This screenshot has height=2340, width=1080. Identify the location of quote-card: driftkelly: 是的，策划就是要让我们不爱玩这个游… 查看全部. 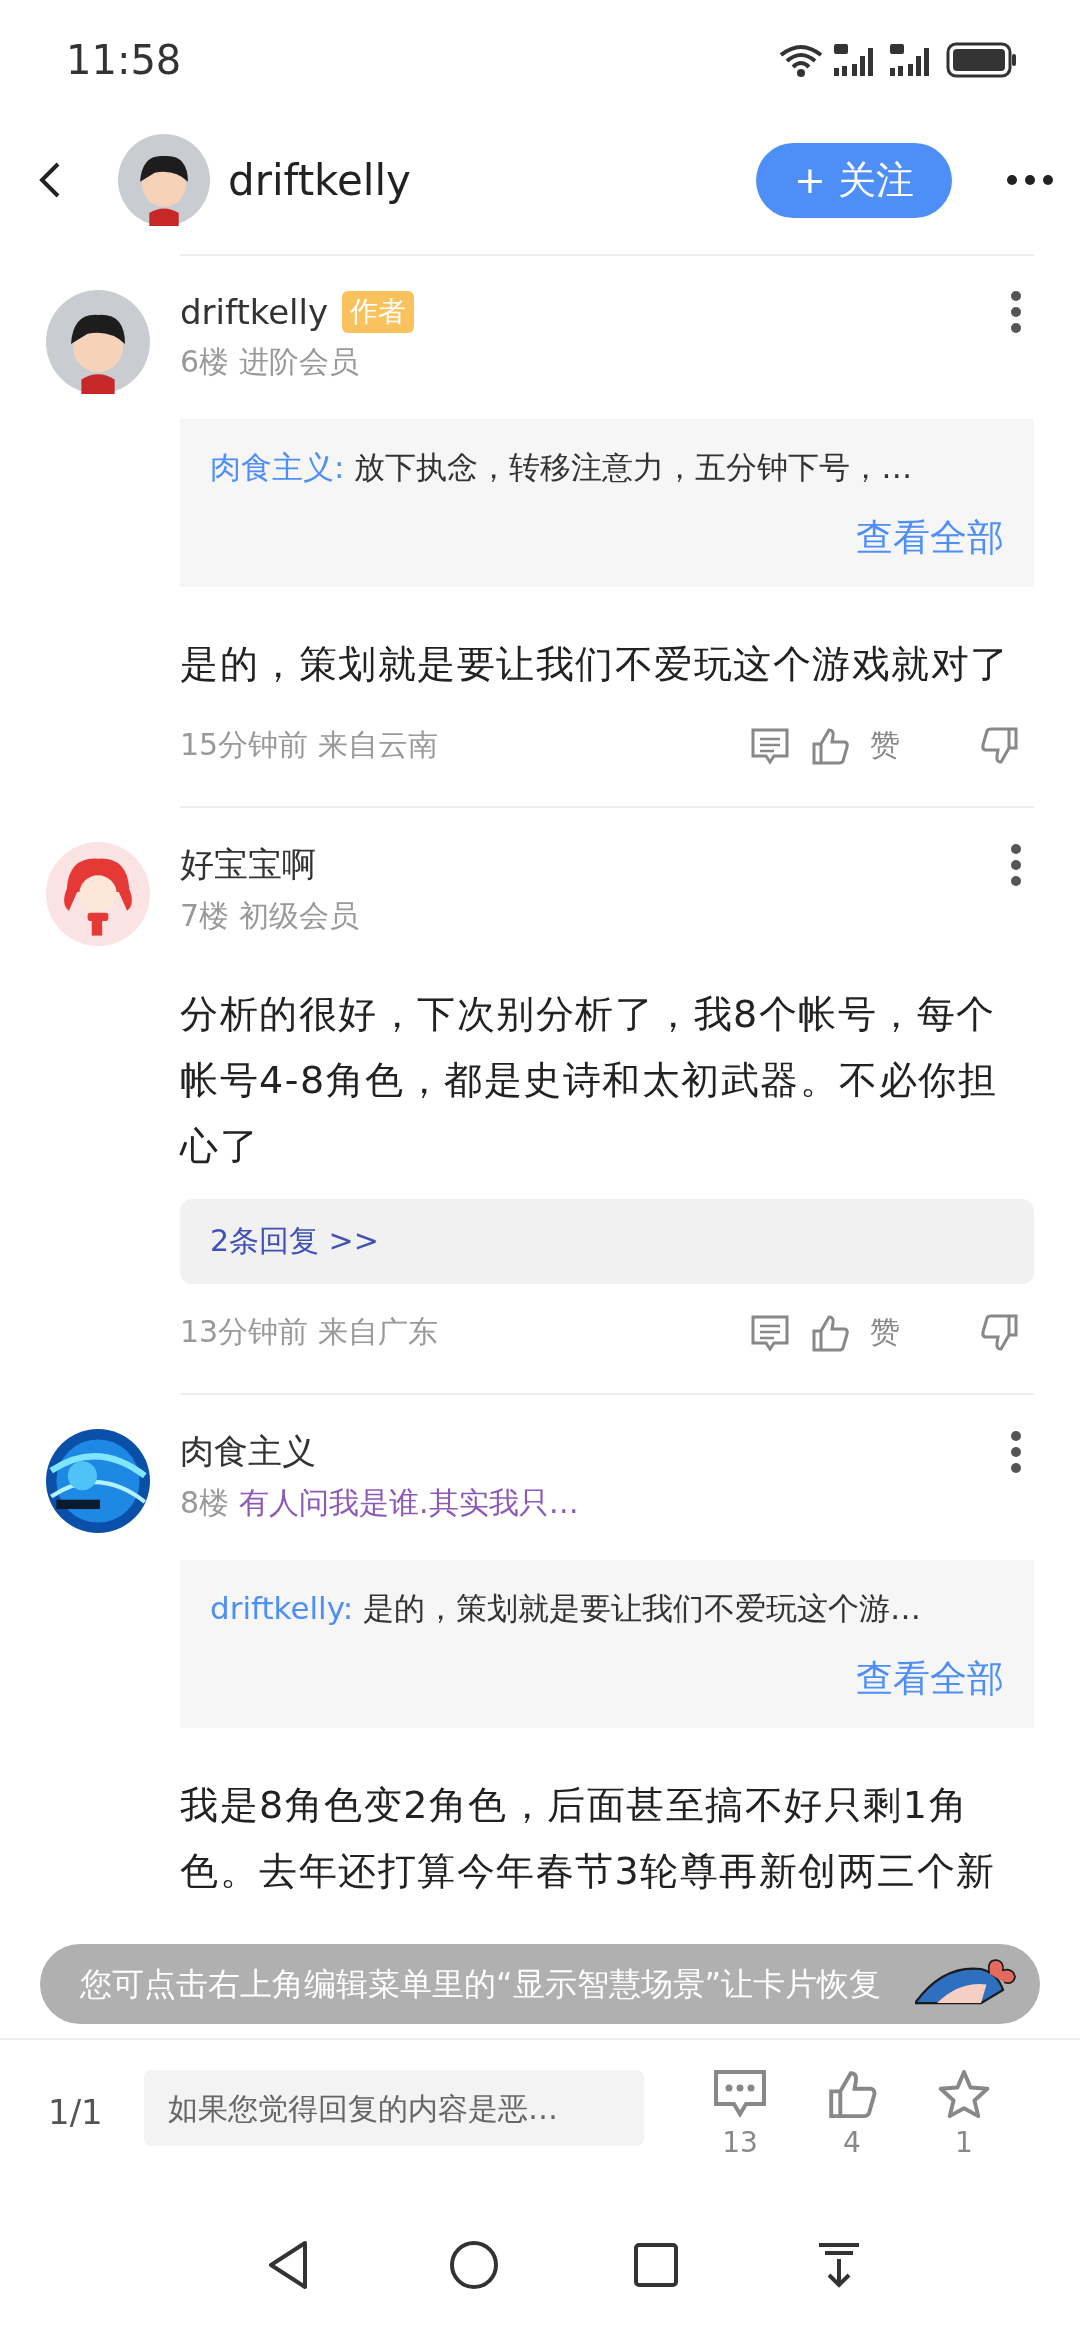
(607, 1644).